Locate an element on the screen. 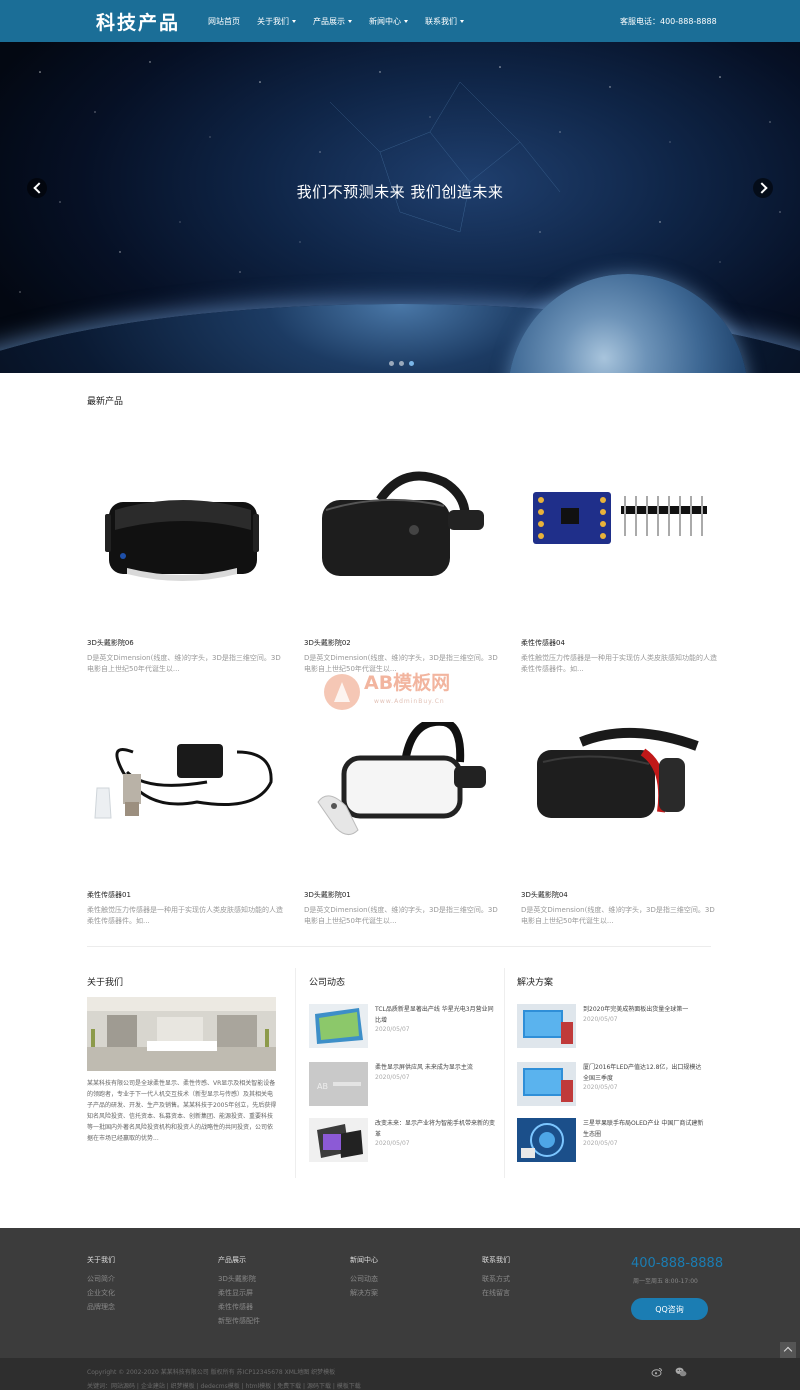 The image size is (800, 1390). news-thumbnail: AB is located at coordinates (338, 1084).